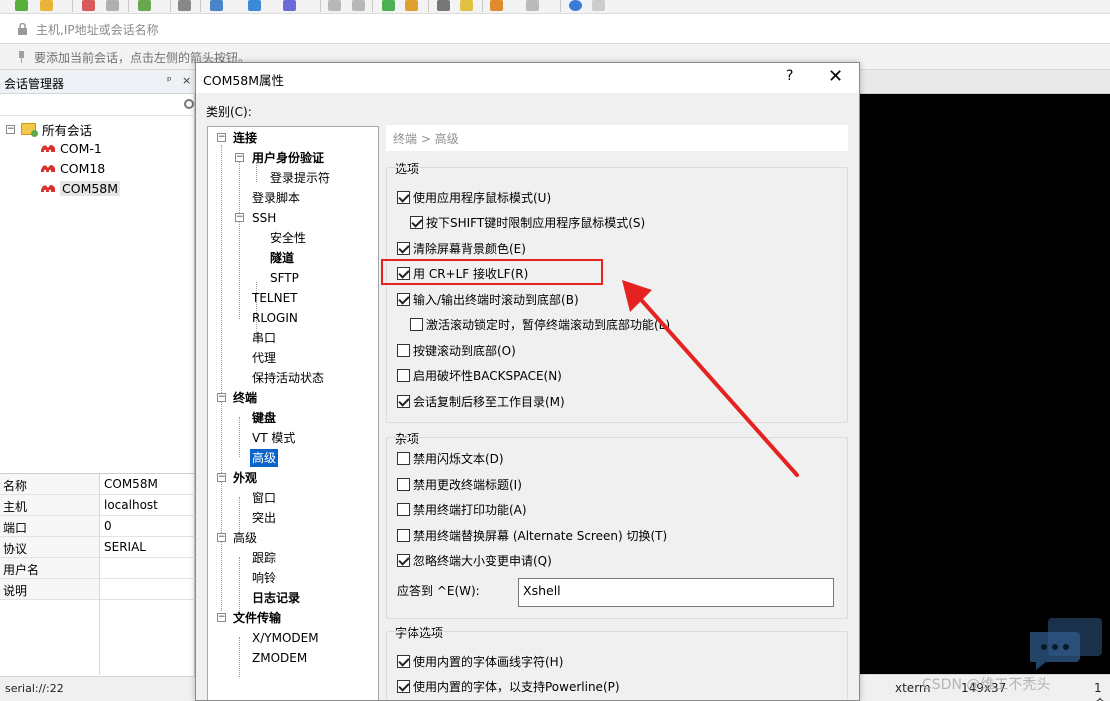 This screenshot has width=1110, height=701. Describe the element at coordinates (71, 148) in the screenshot. I see `session-item: COM-1` at that location.